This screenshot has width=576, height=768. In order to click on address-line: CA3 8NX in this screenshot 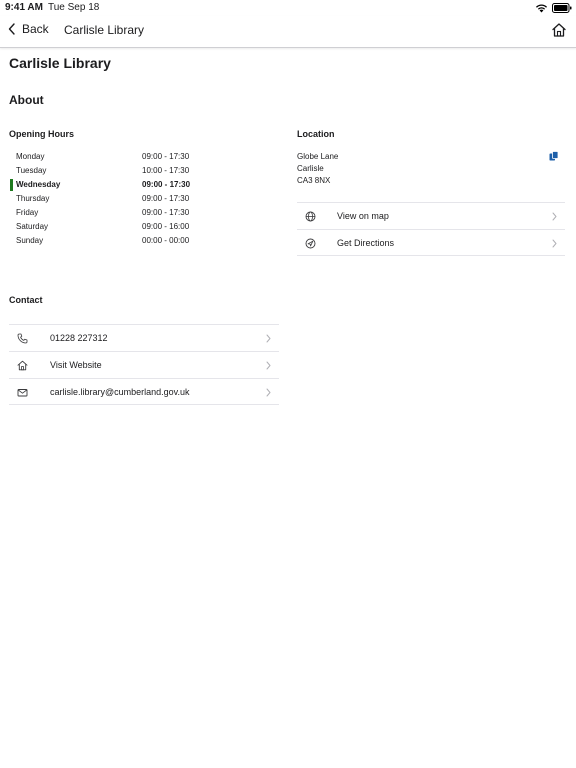, I will do `click(314, 180)`.